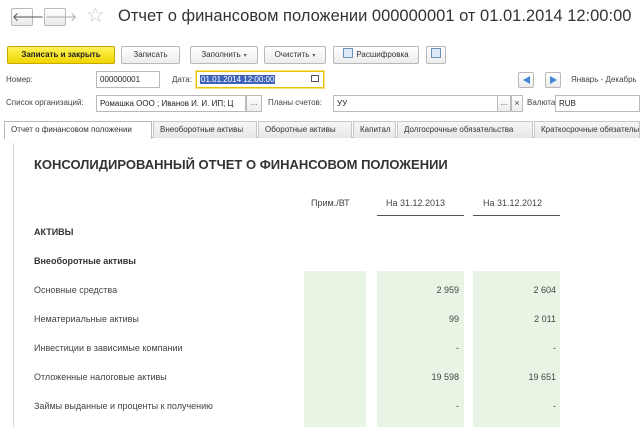  I want to click on column-header-2012: На 31.12.2012, so click(513, 203).